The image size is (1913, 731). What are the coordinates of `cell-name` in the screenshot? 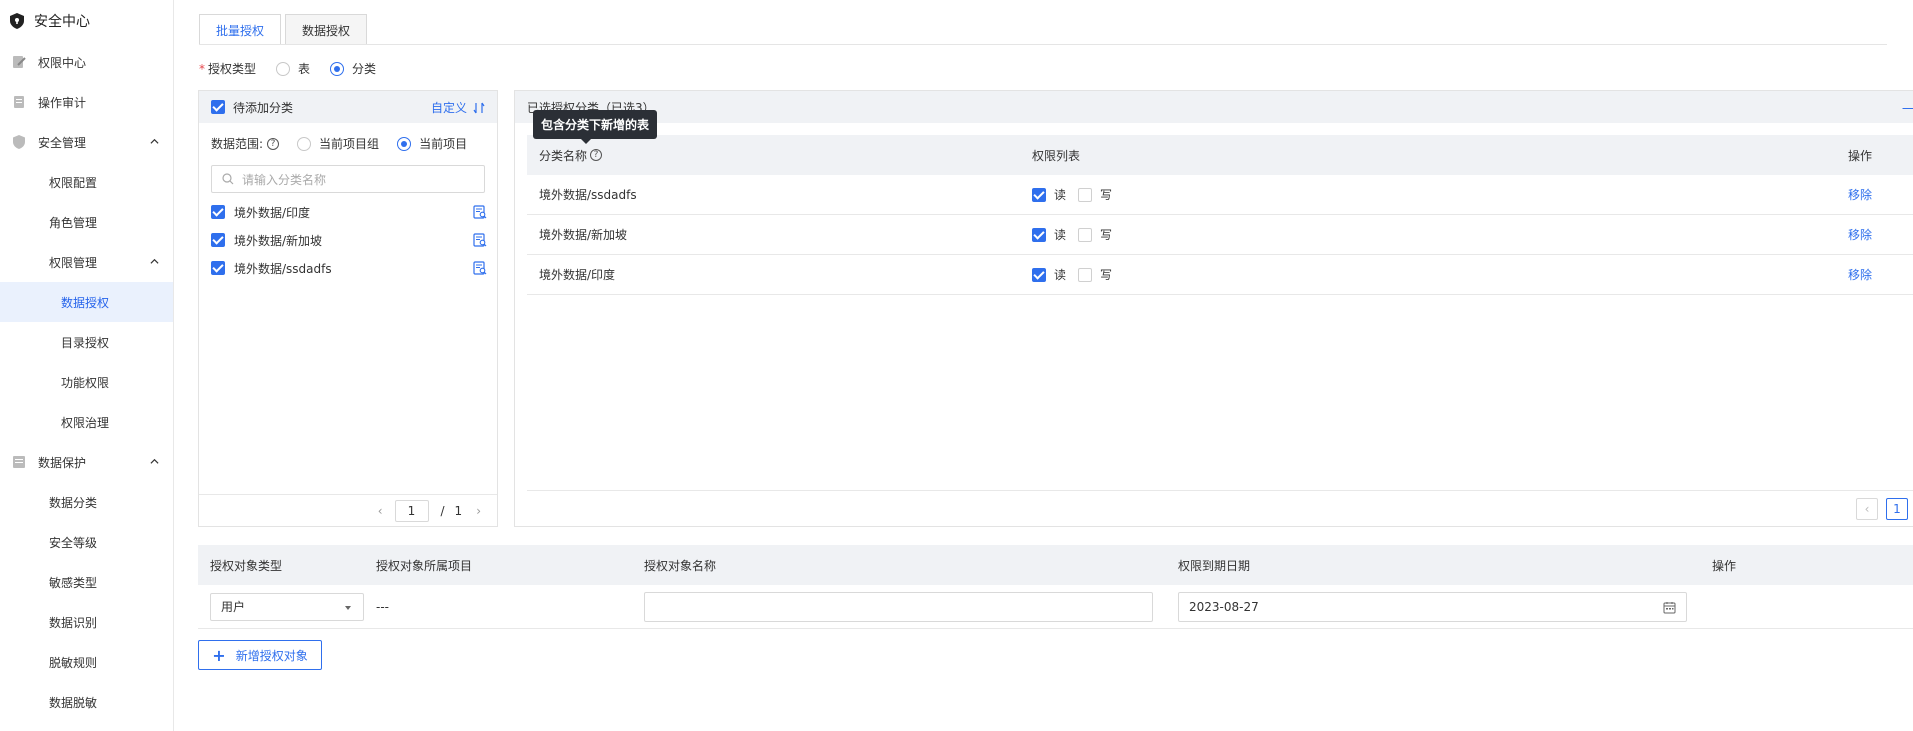 It's located at (911, 606).